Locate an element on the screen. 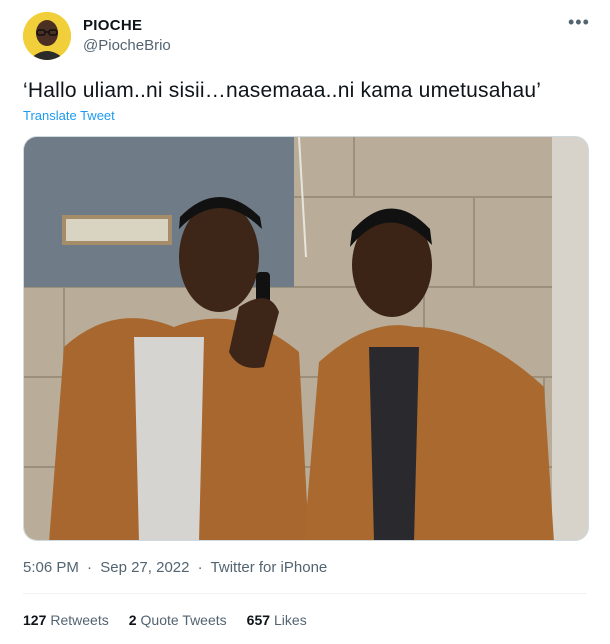 The width and height of the screenshot is (610, 644). likes-stat: 657 Likes is located at coordinates (277, 620).